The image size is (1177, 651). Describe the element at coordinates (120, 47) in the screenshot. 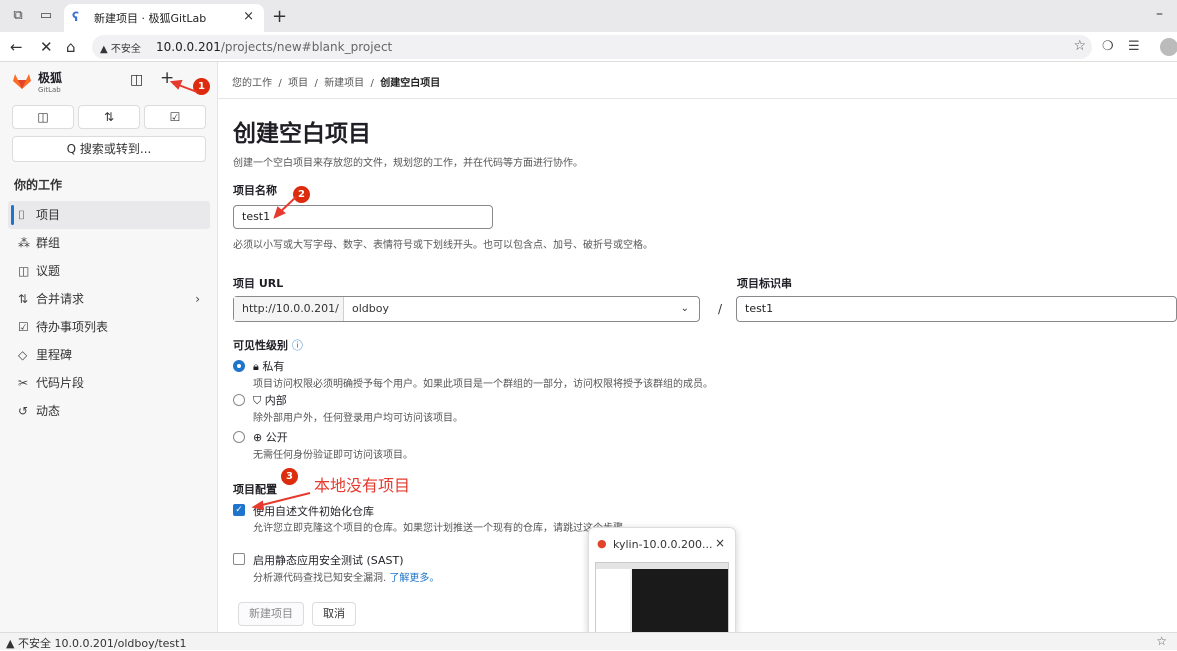

I see `security-warning: ▲ 不安全` at that location.